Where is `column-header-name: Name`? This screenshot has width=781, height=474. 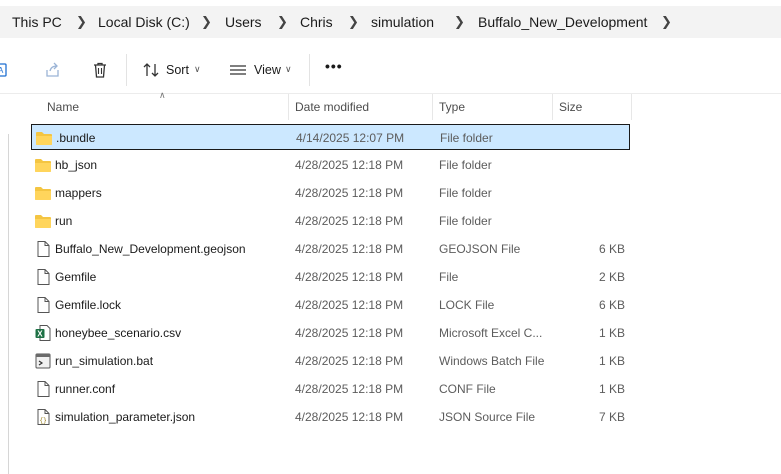 column-header-name: Name is located at coordinates (63, 107).